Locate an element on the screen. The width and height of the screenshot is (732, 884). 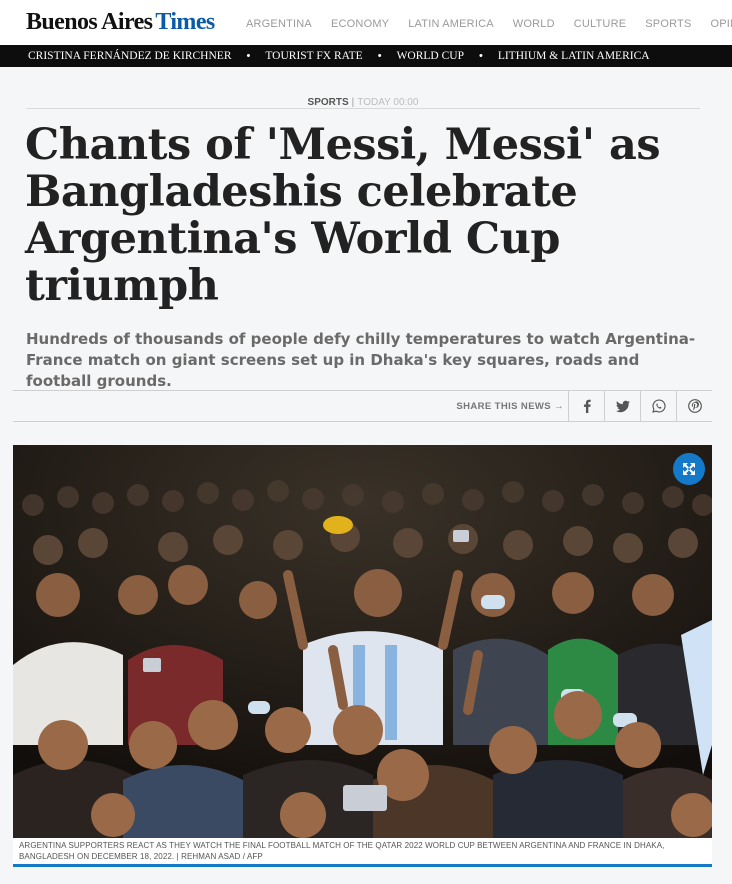
meta-divider is located at coordinates (363, 108).